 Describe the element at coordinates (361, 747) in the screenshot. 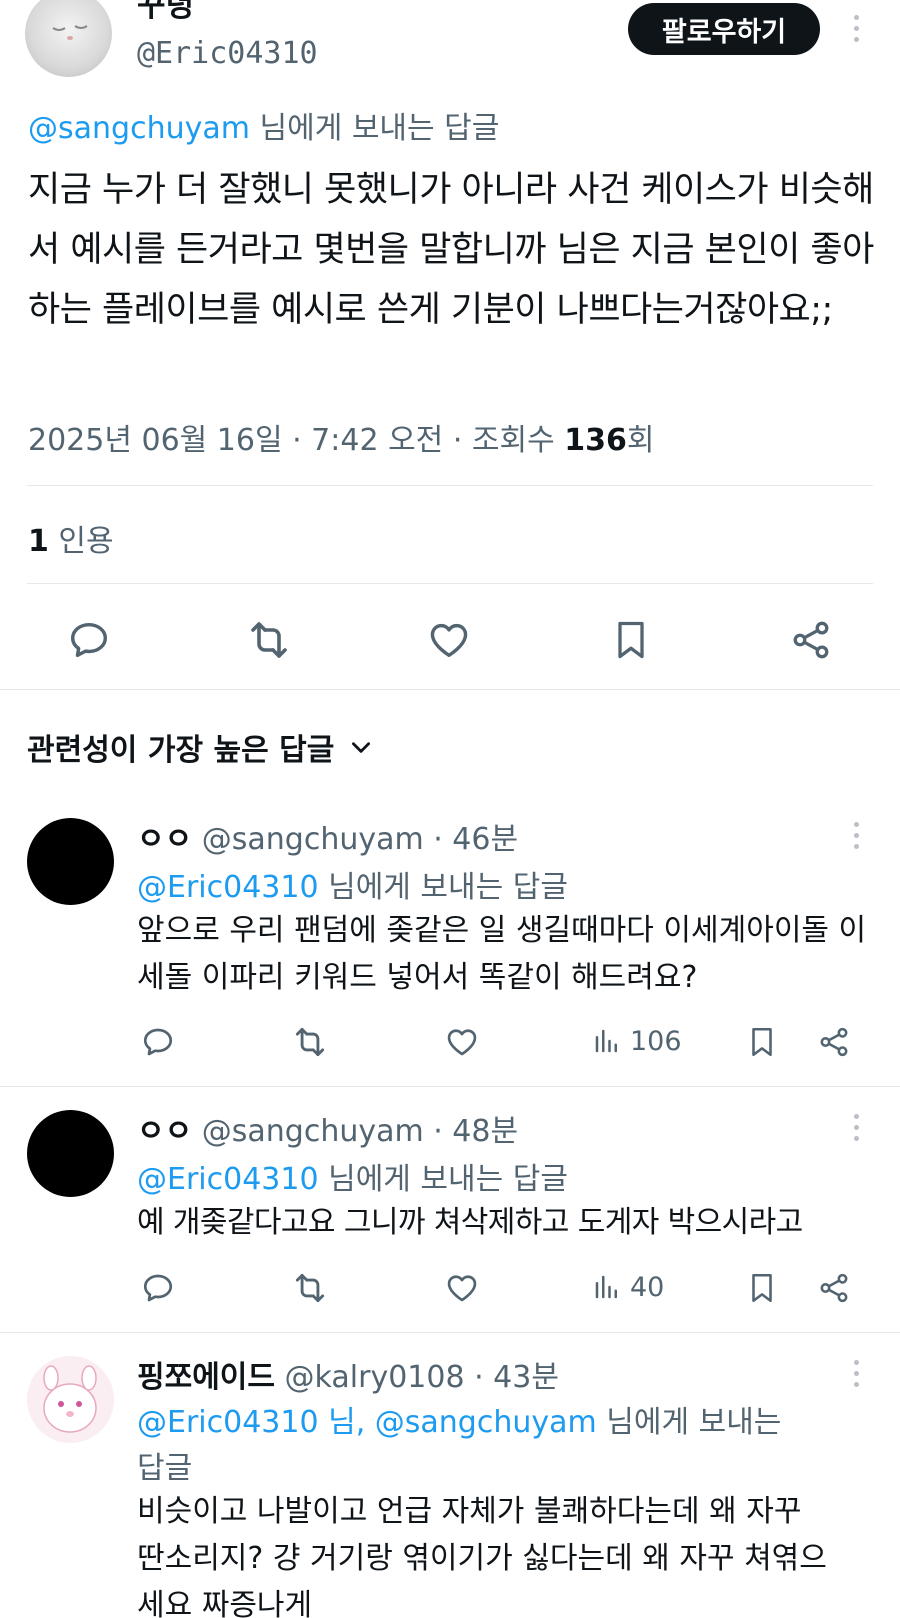

I see `chevron-down-icon` at that location.